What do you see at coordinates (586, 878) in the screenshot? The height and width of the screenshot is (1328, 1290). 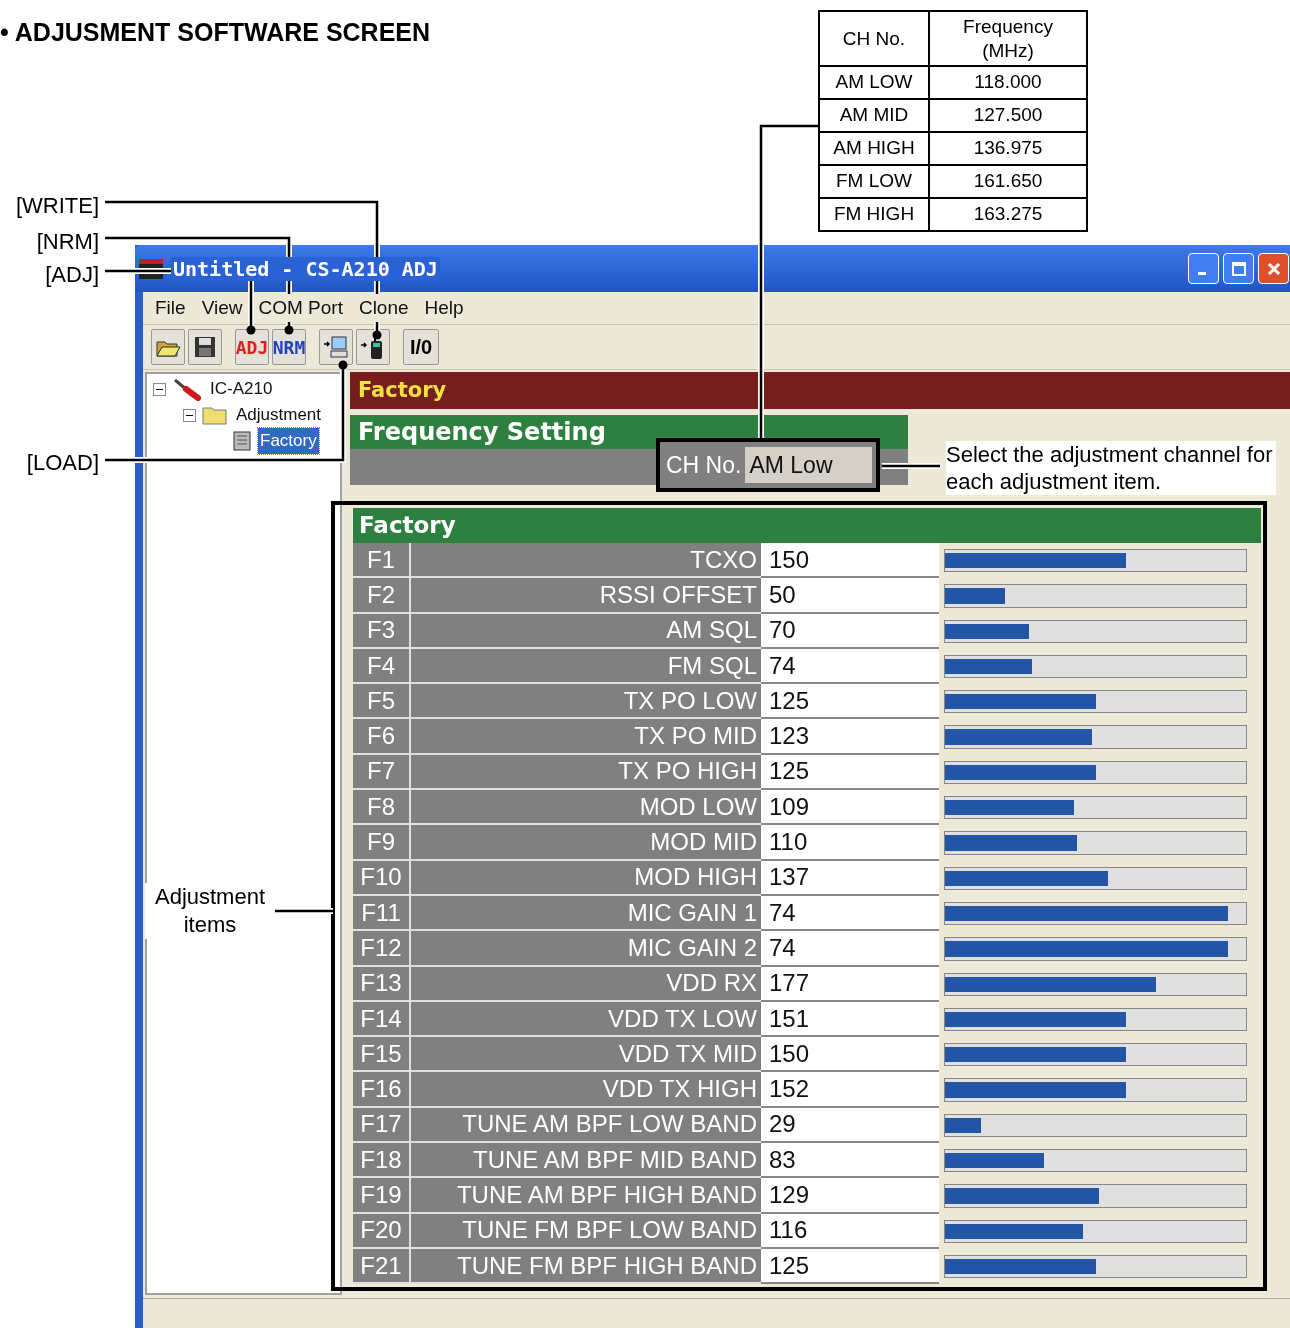 I see `item-name: MOD HIGH` at bounding box center [586, 878].